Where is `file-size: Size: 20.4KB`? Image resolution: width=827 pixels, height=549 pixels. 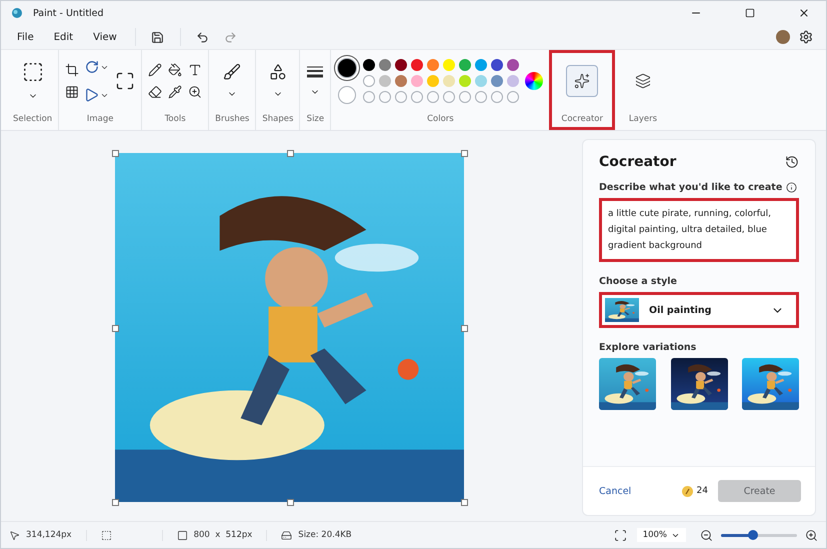 file-size: Size: 20.4KB is located at coordinates (325, 535).